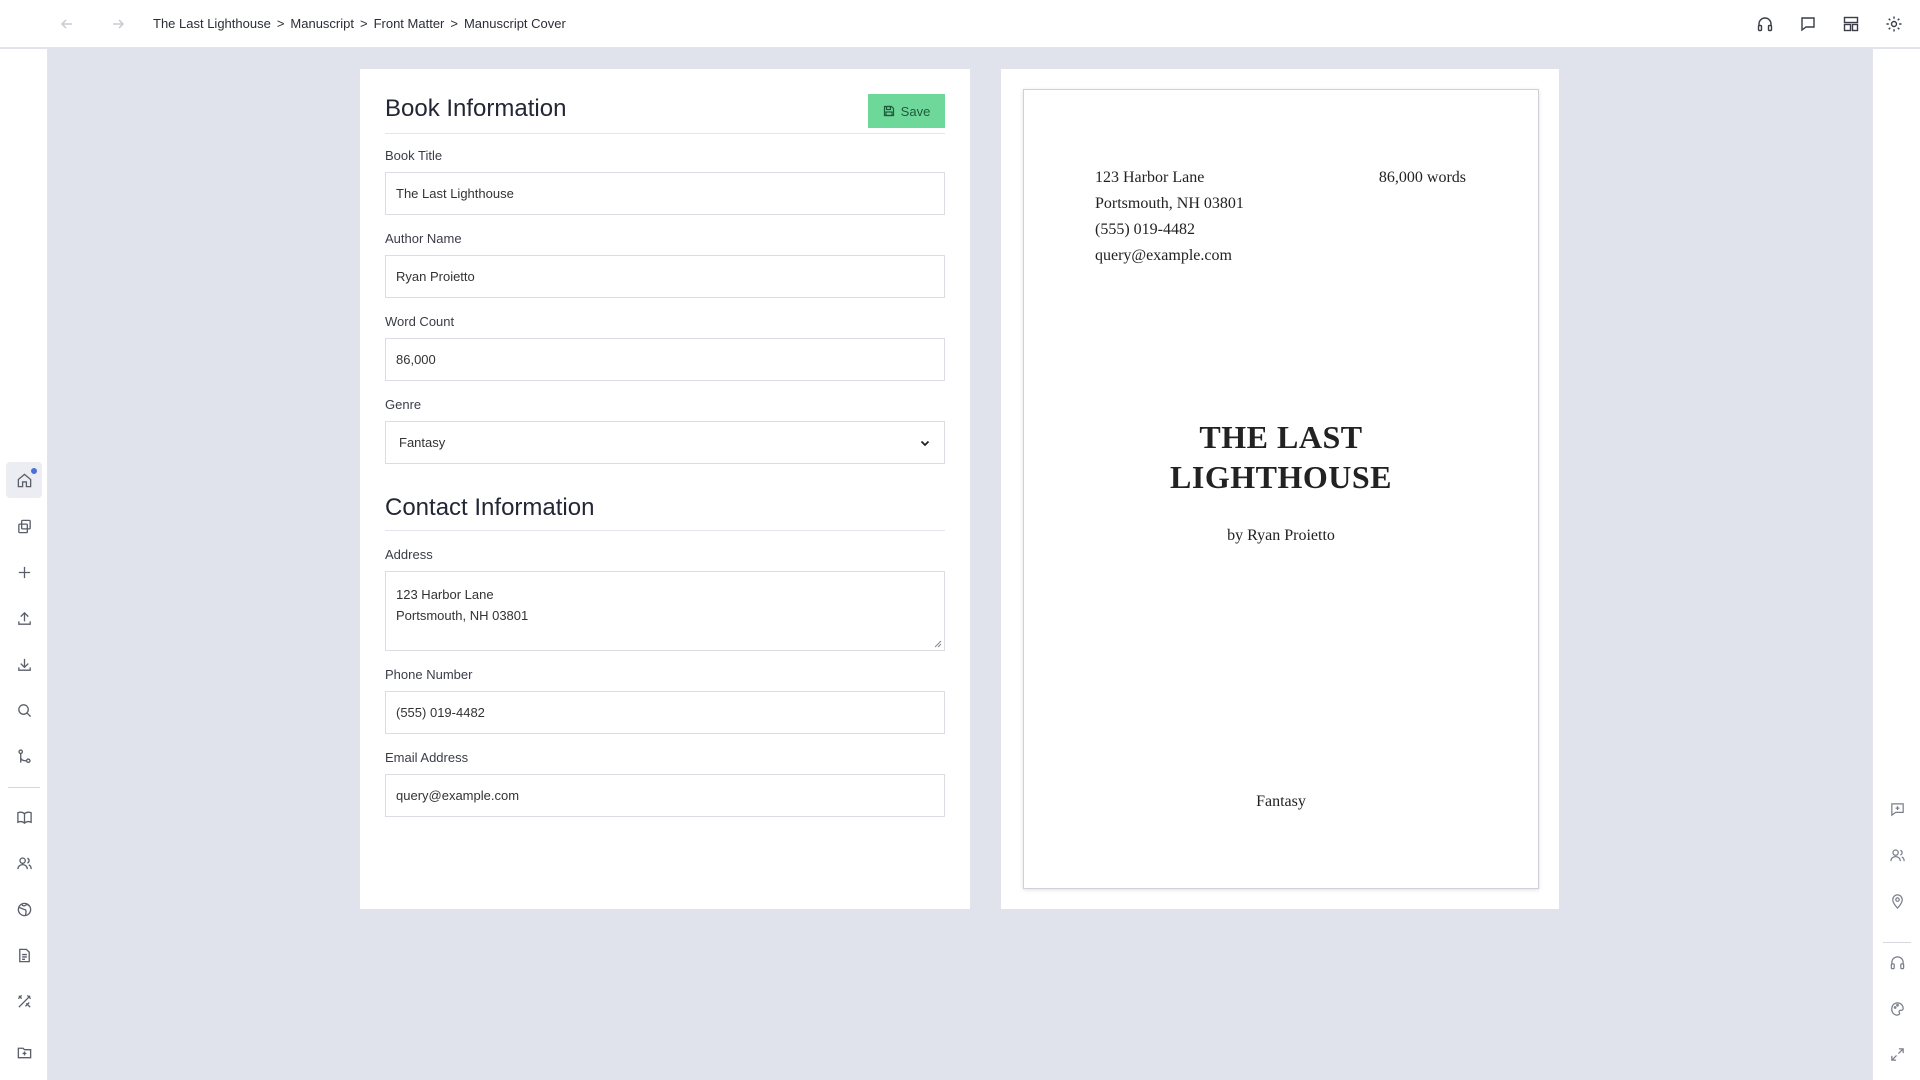 The width and height of the screenshot is (1920, 1080). What do you see at coordinates (427, 757) in the screenshot?
I see `email-label: Email Address` at bounding box center [427, 757].